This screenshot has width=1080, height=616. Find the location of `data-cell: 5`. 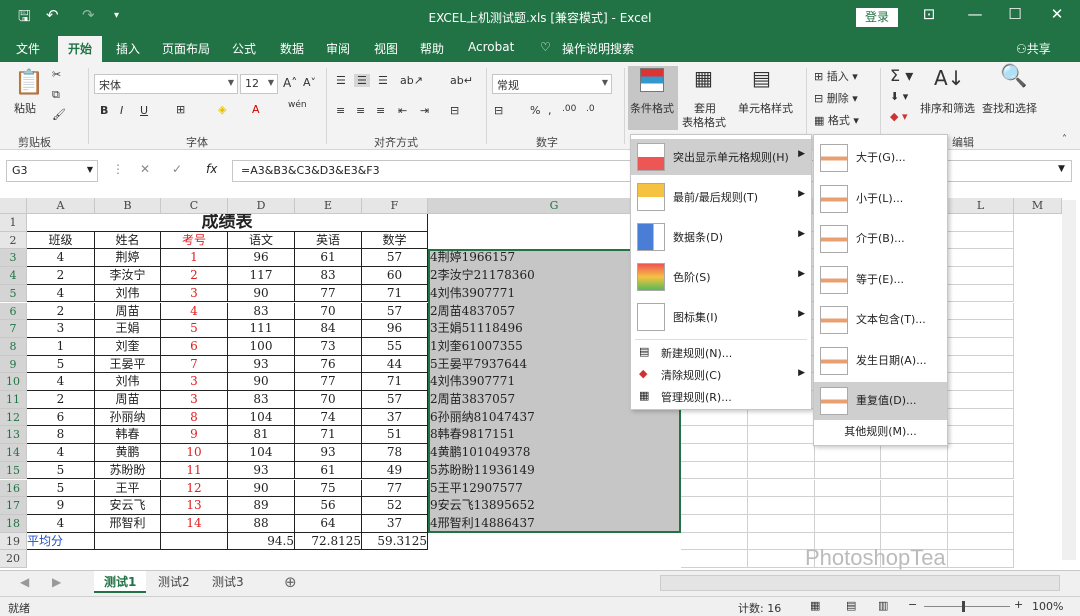

data-cell: 5 is located at coordinates (61, 488).